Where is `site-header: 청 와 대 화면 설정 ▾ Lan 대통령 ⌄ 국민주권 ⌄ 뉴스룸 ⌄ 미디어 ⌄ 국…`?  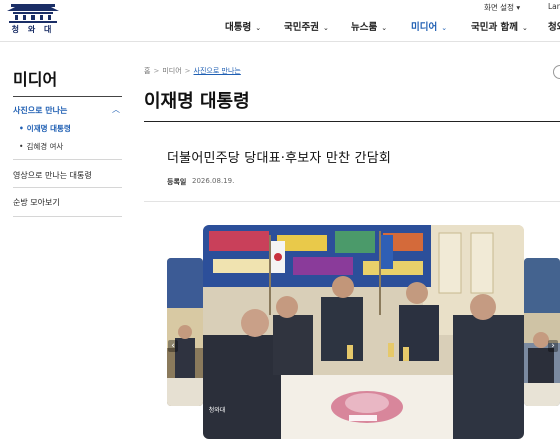 site-header: 청 와 대 화면 설정 ▾ Lan 대통령 ⌄ 국민주권 ⌄ 뉴스룸 ⌄ 미디어 ⌄ 국… is located at coordinates (280, 21).